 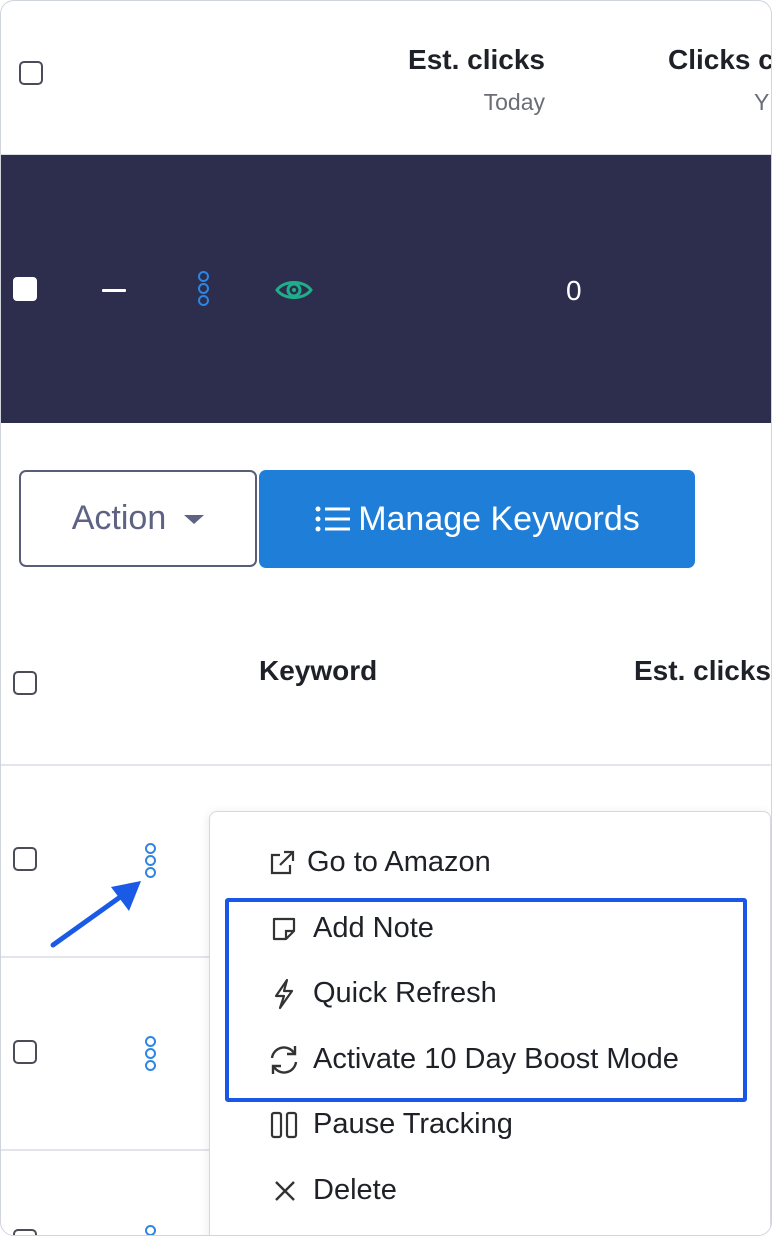 I want to click on pointer-arrow-icon, so click(x=95, y=914).